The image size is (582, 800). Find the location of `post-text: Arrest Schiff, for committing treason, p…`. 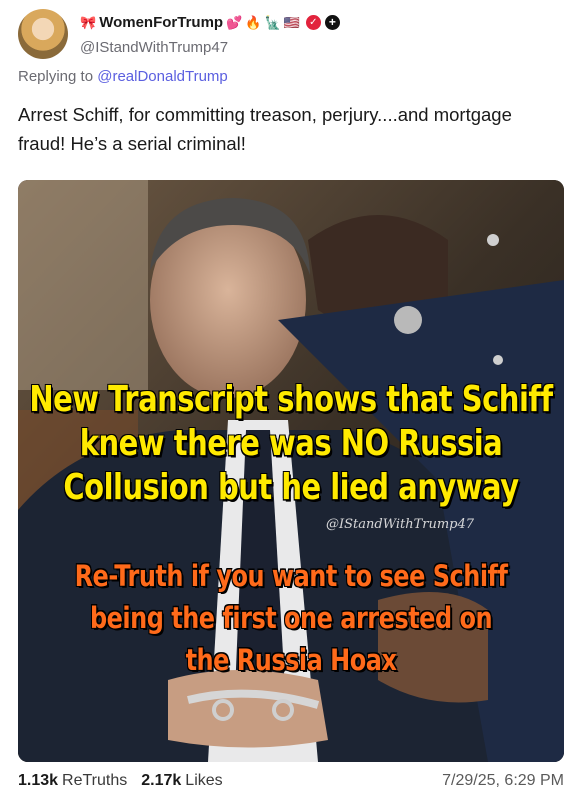

post-text: Arrest Schiff, for committing treason, p… is located at coordinates (265, 129).